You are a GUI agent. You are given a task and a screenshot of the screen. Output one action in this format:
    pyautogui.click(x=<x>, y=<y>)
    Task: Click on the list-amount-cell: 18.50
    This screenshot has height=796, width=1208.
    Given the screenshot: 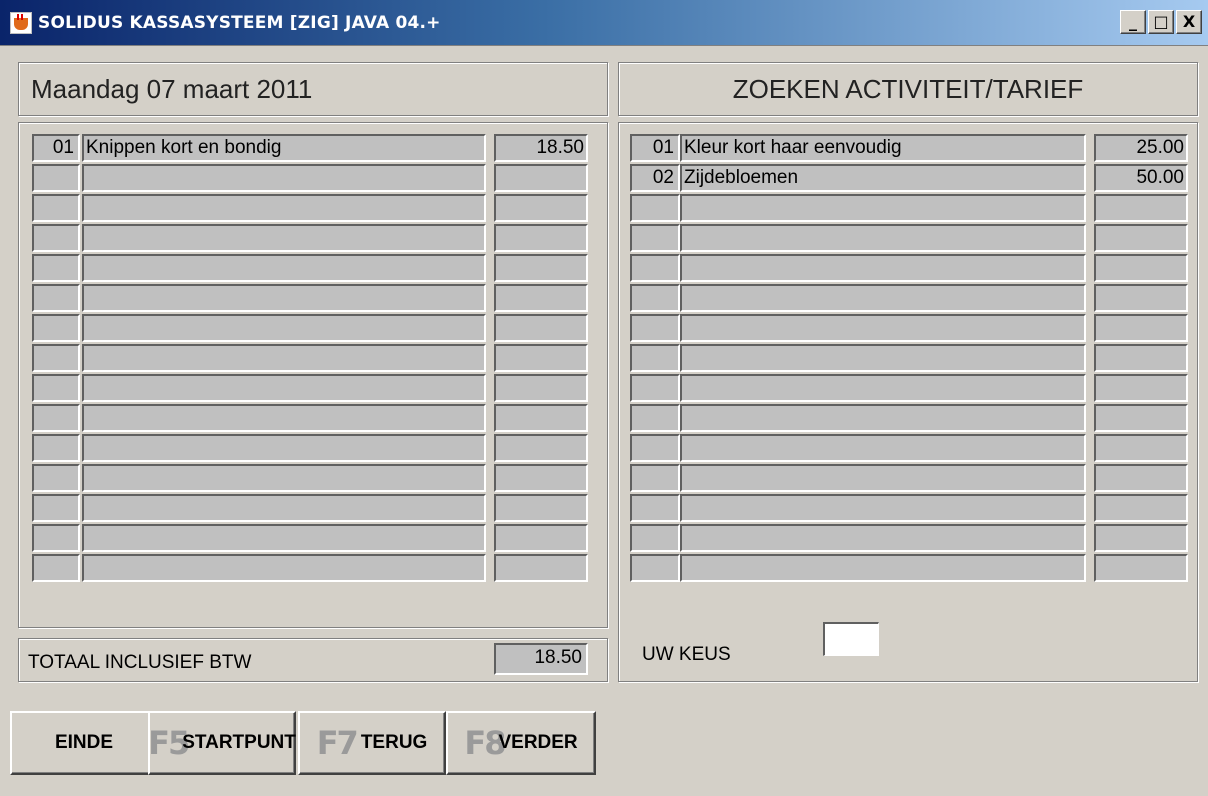 What is the action you would take?
    pyautogui.click(x=541, y=148)
    